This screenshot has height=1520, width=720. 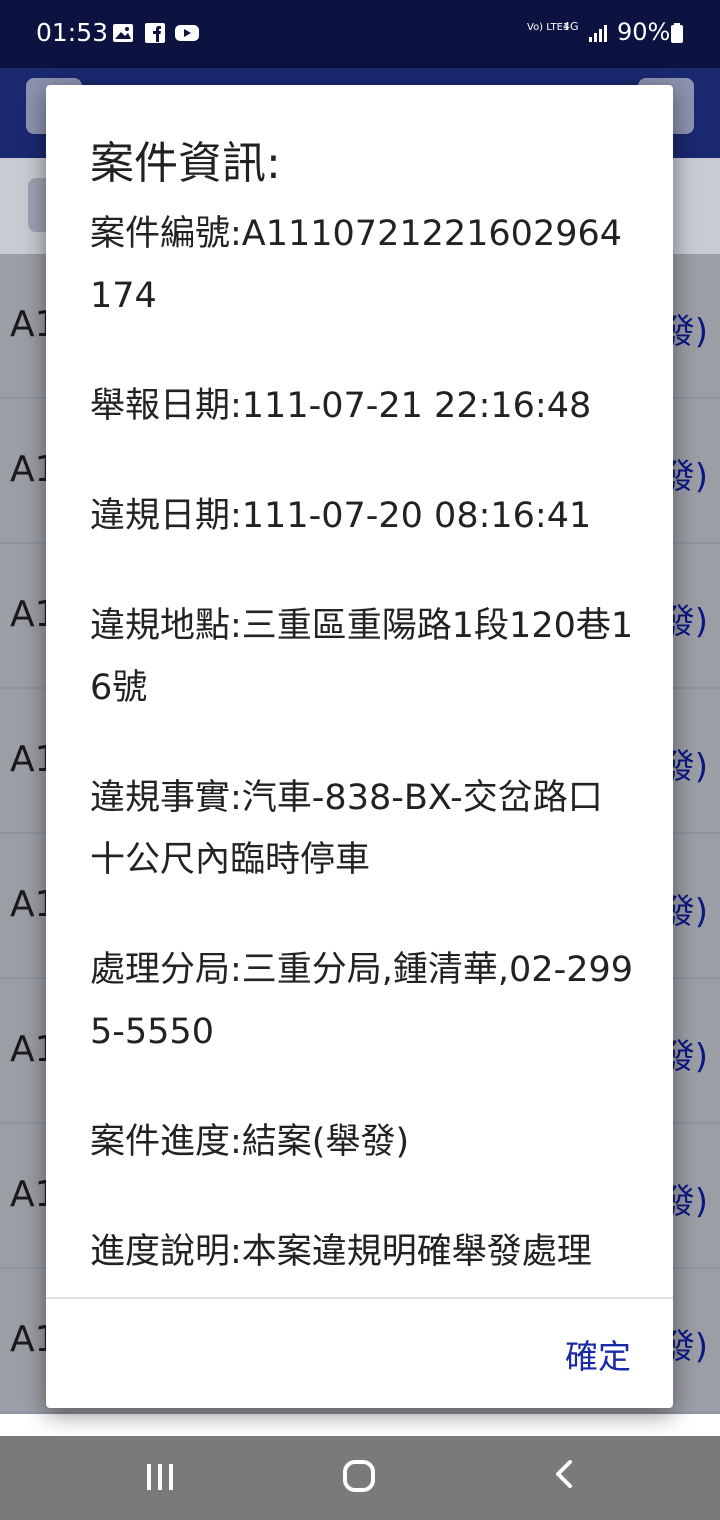 I want to click on home-button-icon, so click(x=359, y=1476).